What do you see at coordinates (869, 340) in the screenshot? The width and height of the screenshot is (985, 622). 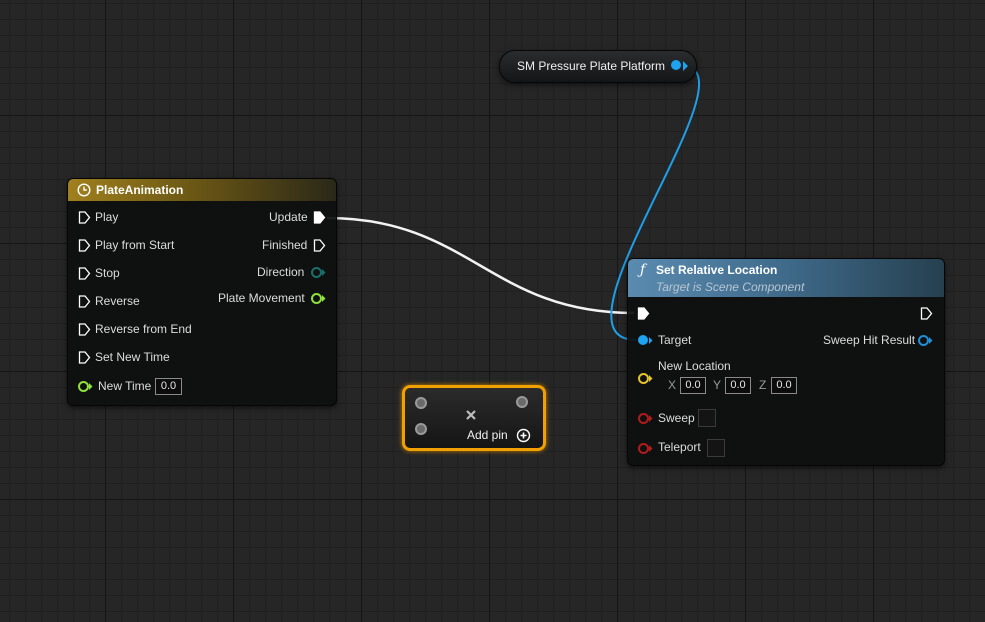 I see `sweep-hit-result-label: Sweep Hit Result` at bounding box center [869, 340].